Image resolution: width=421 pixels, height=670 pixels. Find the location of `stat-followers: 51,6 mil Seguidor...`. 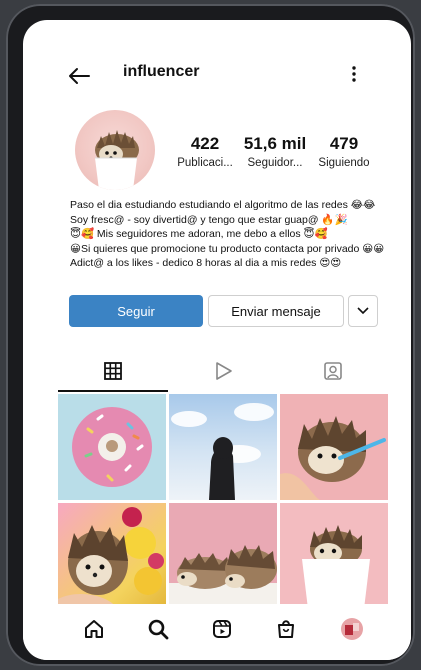

stat-followers: 51,6 mil Seguidor... is located at coordinates (275, 151).